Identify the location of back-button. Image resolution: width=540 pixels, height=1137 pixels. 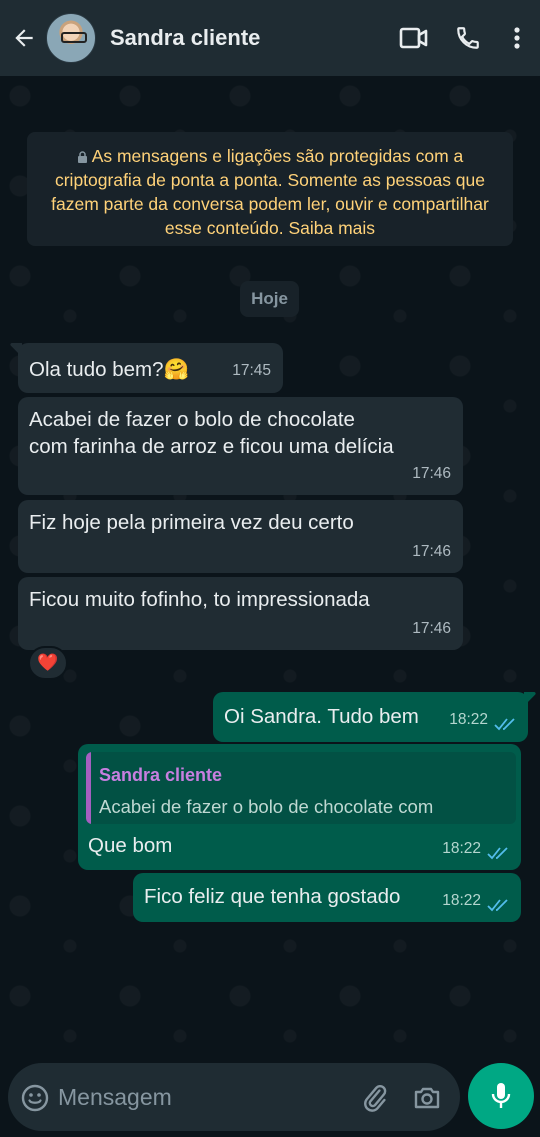
(24, 38).